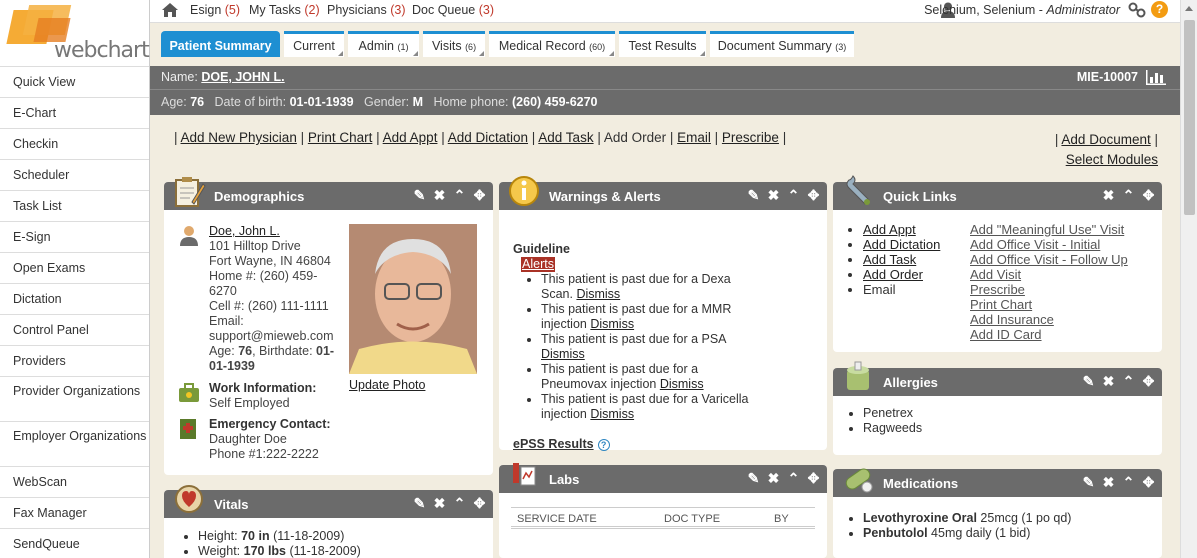 Image resolution: width=1197 pixels, height=558 pixels. What do you see at coordinates (750, 137) in the screenshot?
I see `prescribe-link: Prescribe` at bounding box center [750, 137].